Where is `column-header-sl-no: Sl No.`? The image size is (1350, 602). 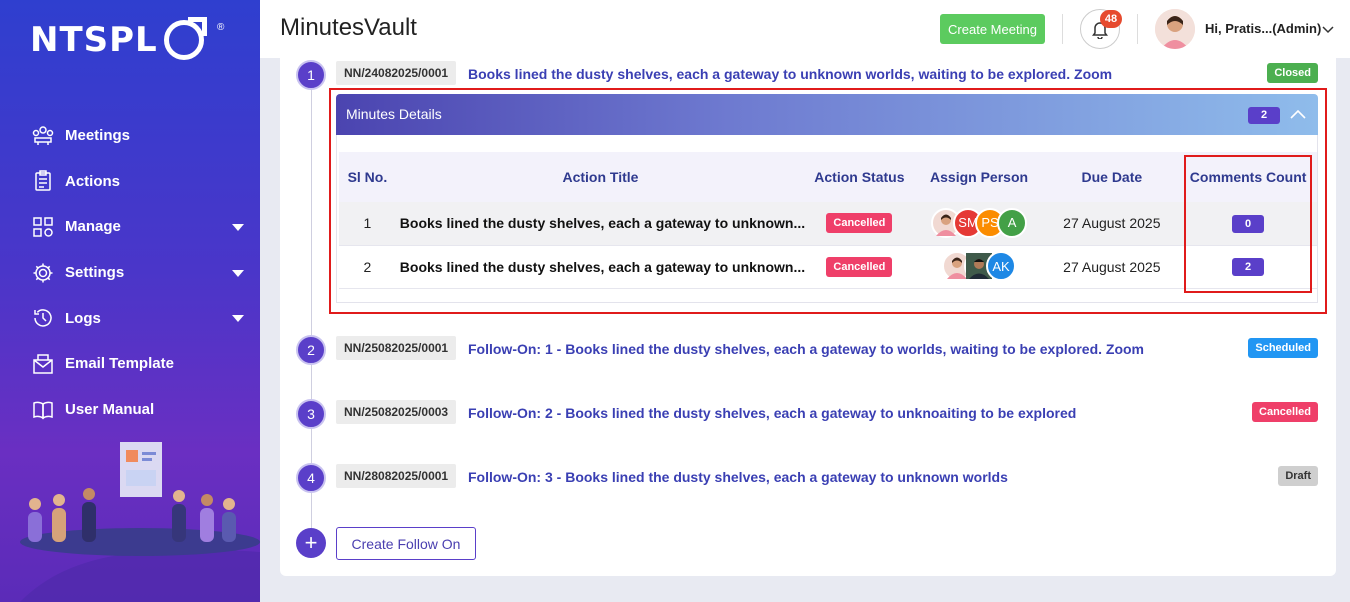
column-header-sl-no: Sl No. is located at coordinates (367, 177).